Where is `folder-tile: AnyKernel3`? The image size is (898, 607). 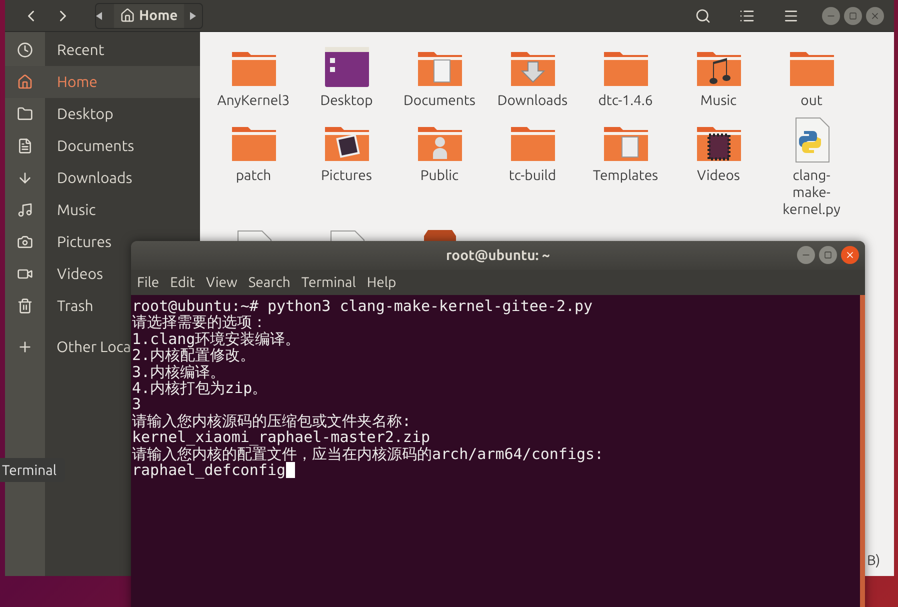
folder-tile: AnyKernel3 is located at coordinates (253, 75).